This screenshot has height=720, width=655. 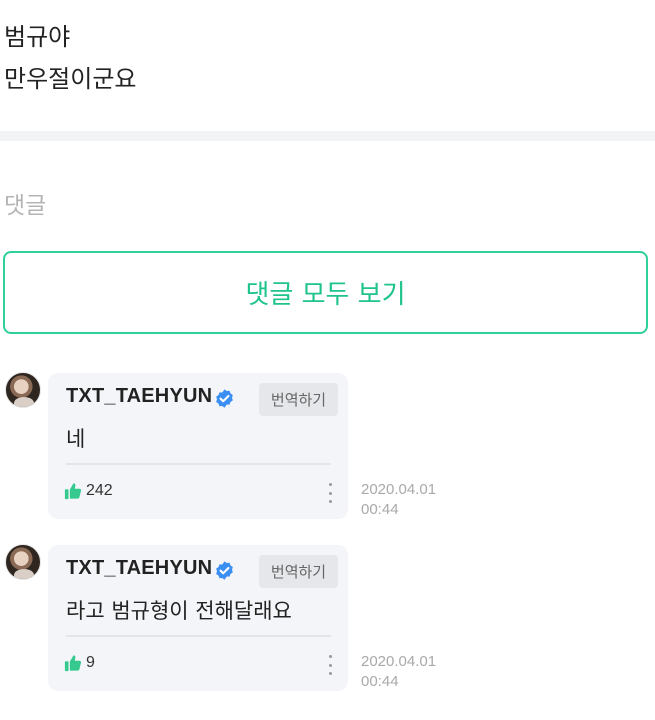 What do you see at coordinates (327, 136) in the screenshot?
I see `section-divider` at bounding box center [327, 136].